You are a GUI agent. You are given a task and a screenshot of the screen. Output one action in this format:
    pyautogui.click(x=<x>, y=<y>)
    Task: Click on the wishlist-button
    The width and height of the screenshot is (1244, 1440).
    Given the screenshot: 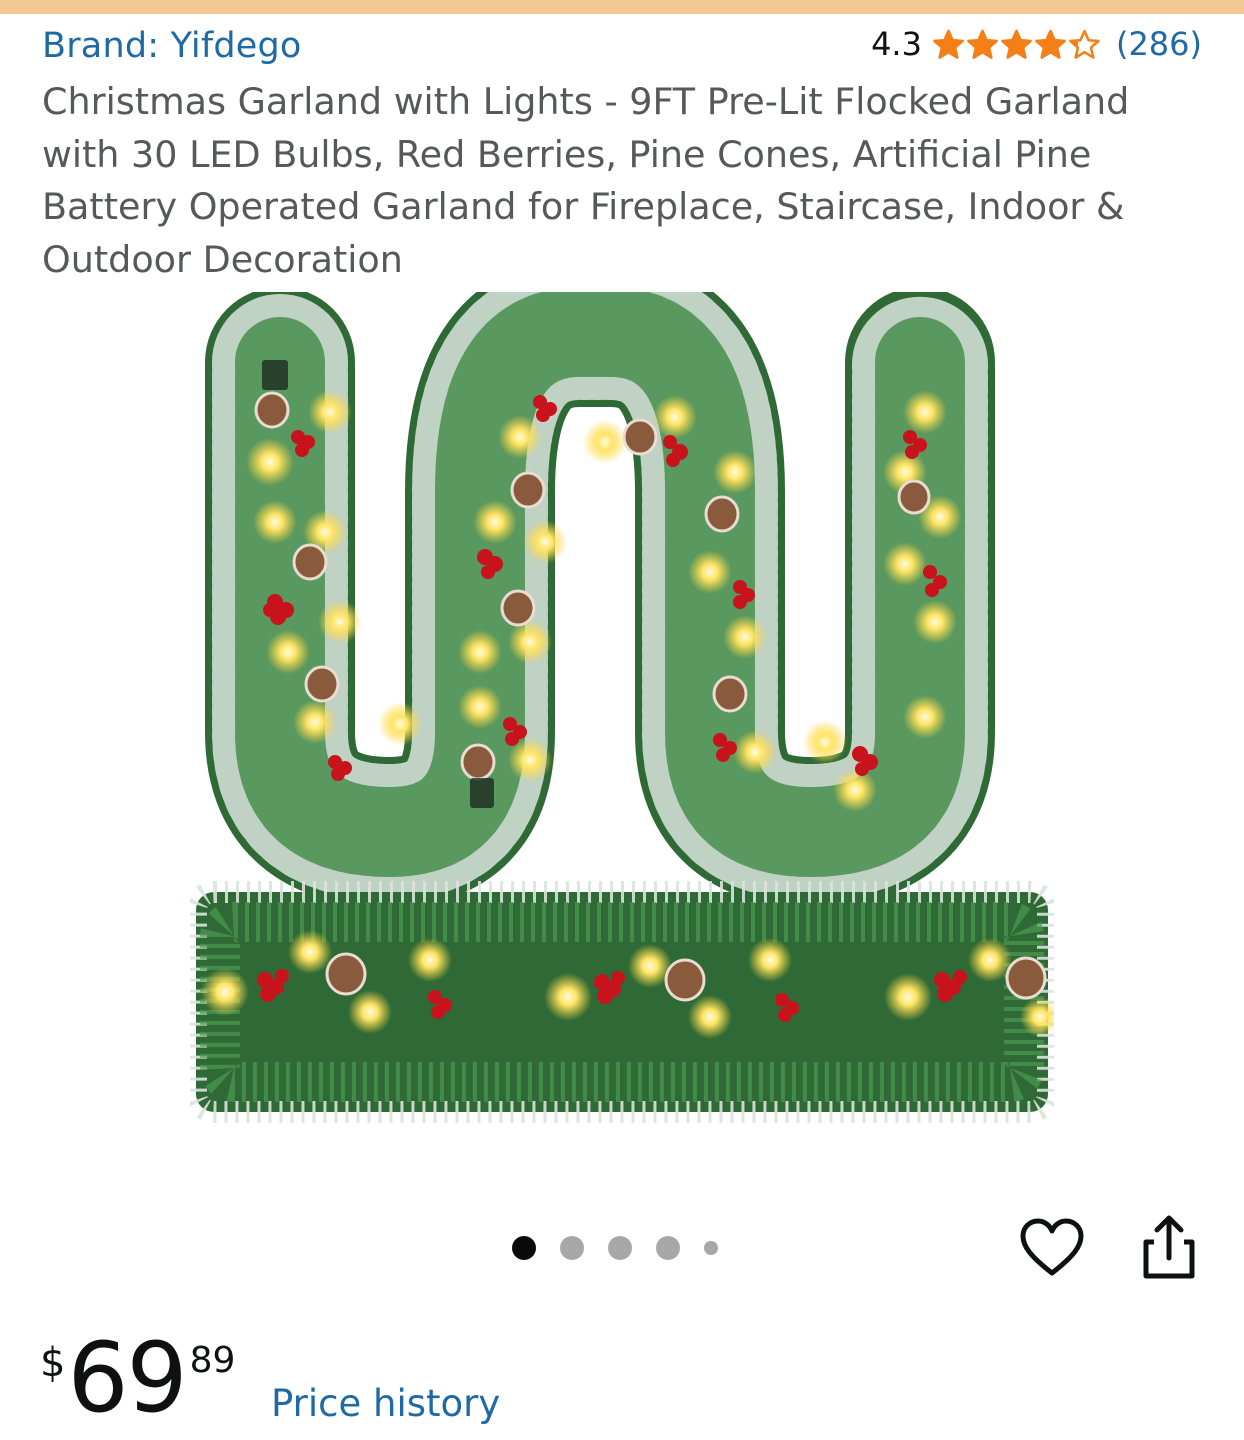 What is the action you would take?
    pyautogui.click(x=1052, y=1248)
    